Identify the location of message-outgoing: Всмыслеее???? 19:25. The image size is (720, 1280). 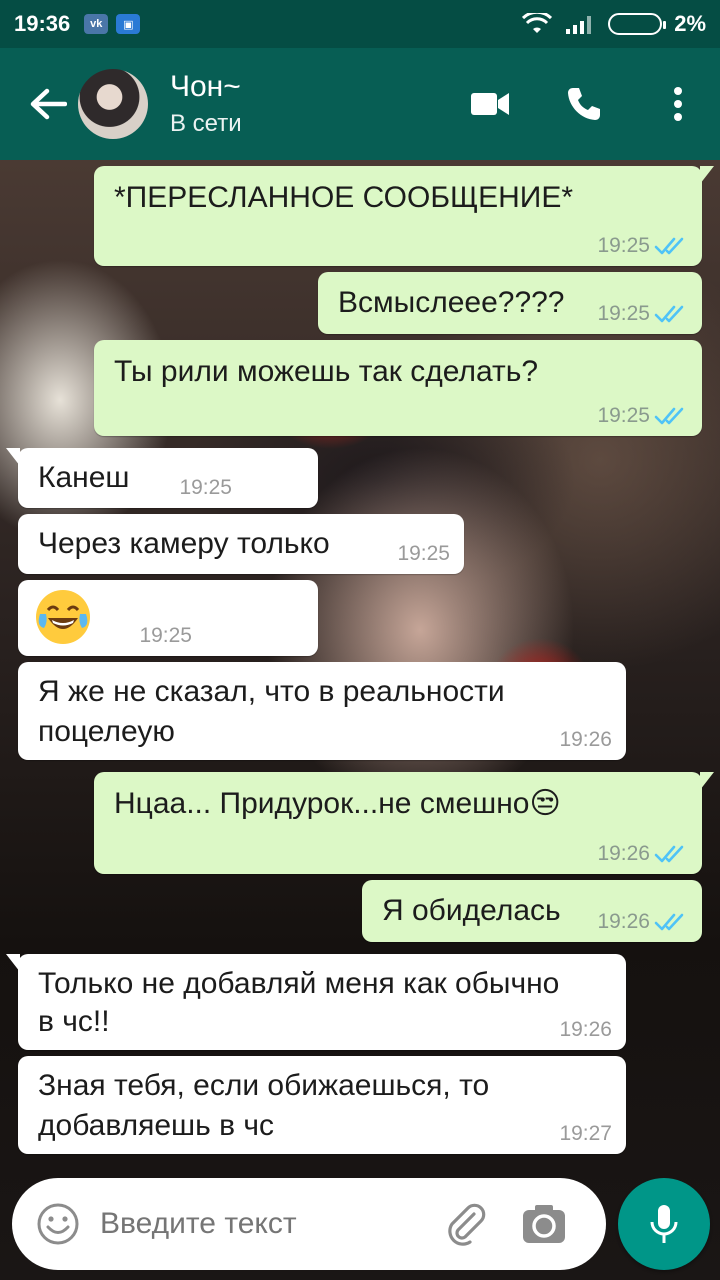
(510, 303).